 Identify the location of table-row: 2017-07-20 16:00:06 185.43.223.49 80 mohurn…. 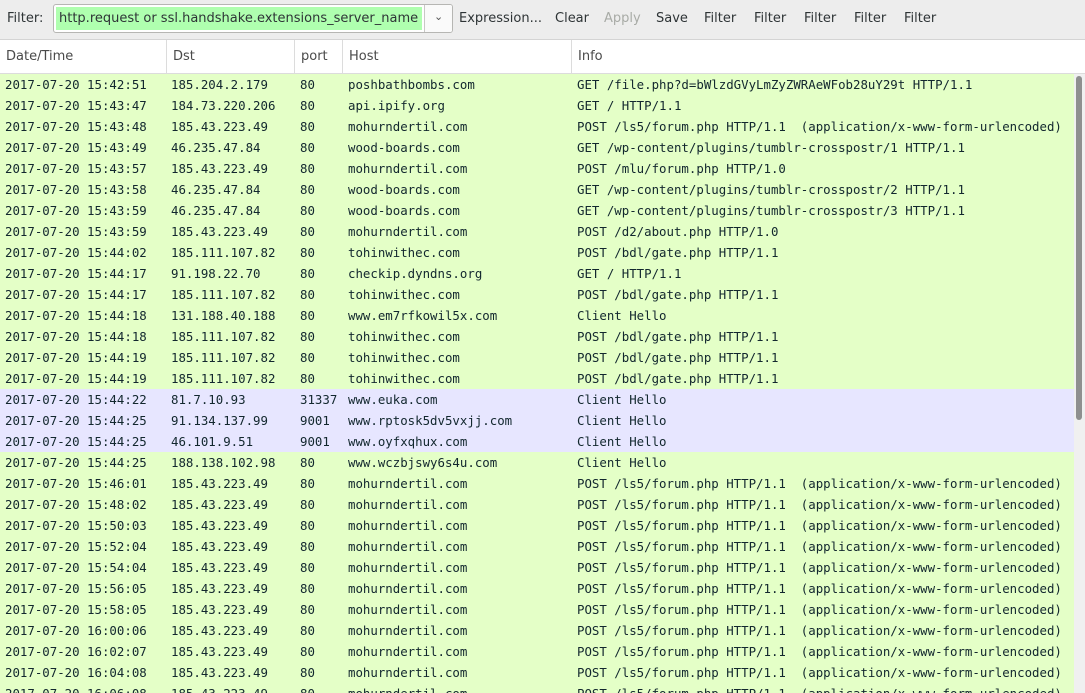
(537, 630).